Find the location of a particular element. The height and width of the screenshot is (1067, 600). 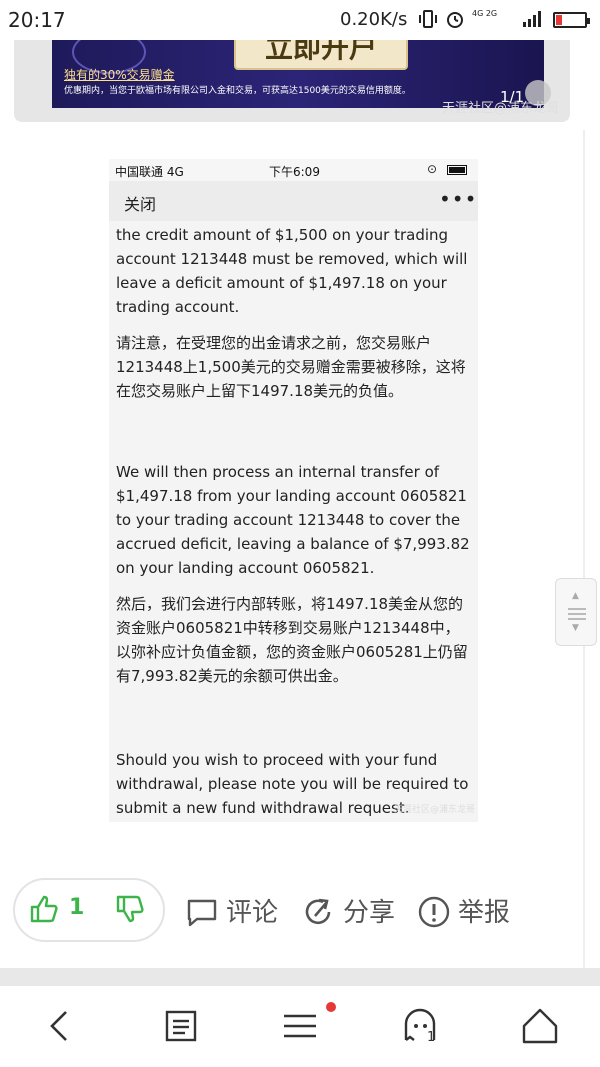

status-bar: 20:17 0.20K/s 4G 2G is located at coordinates (300, 20).